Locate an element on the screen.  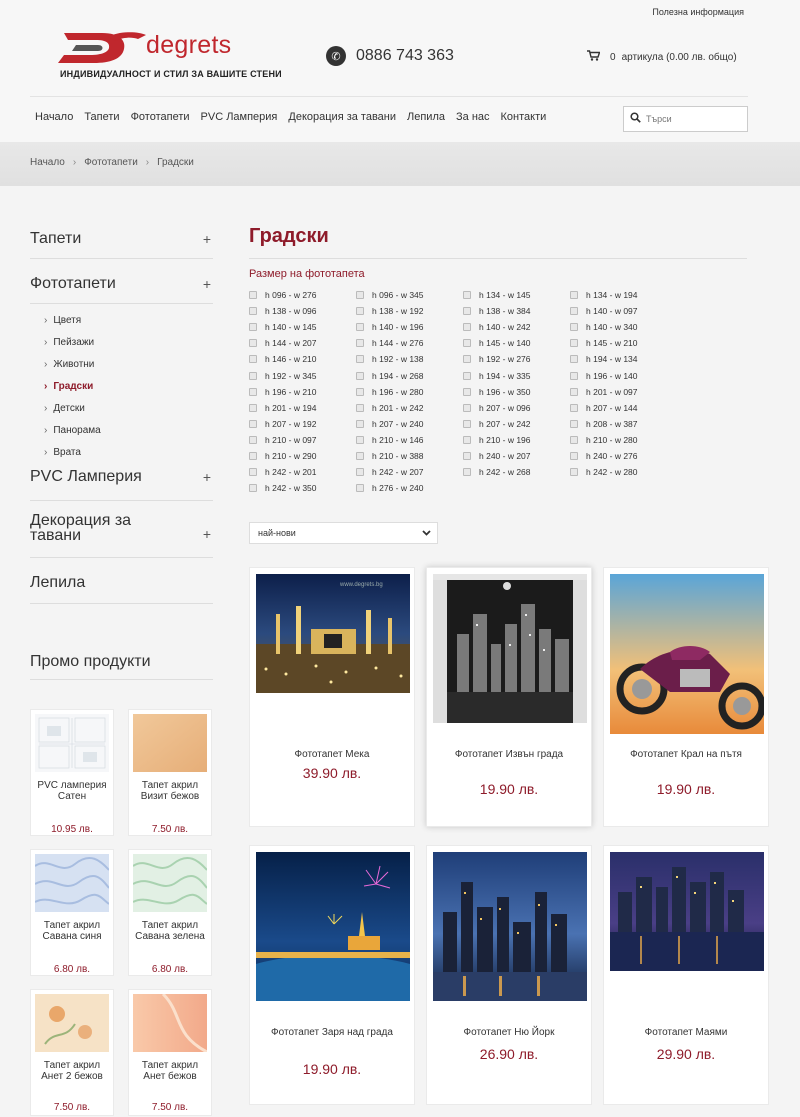
size-filter-option: h 207 - w 242 is located at coordinates (497, 424).